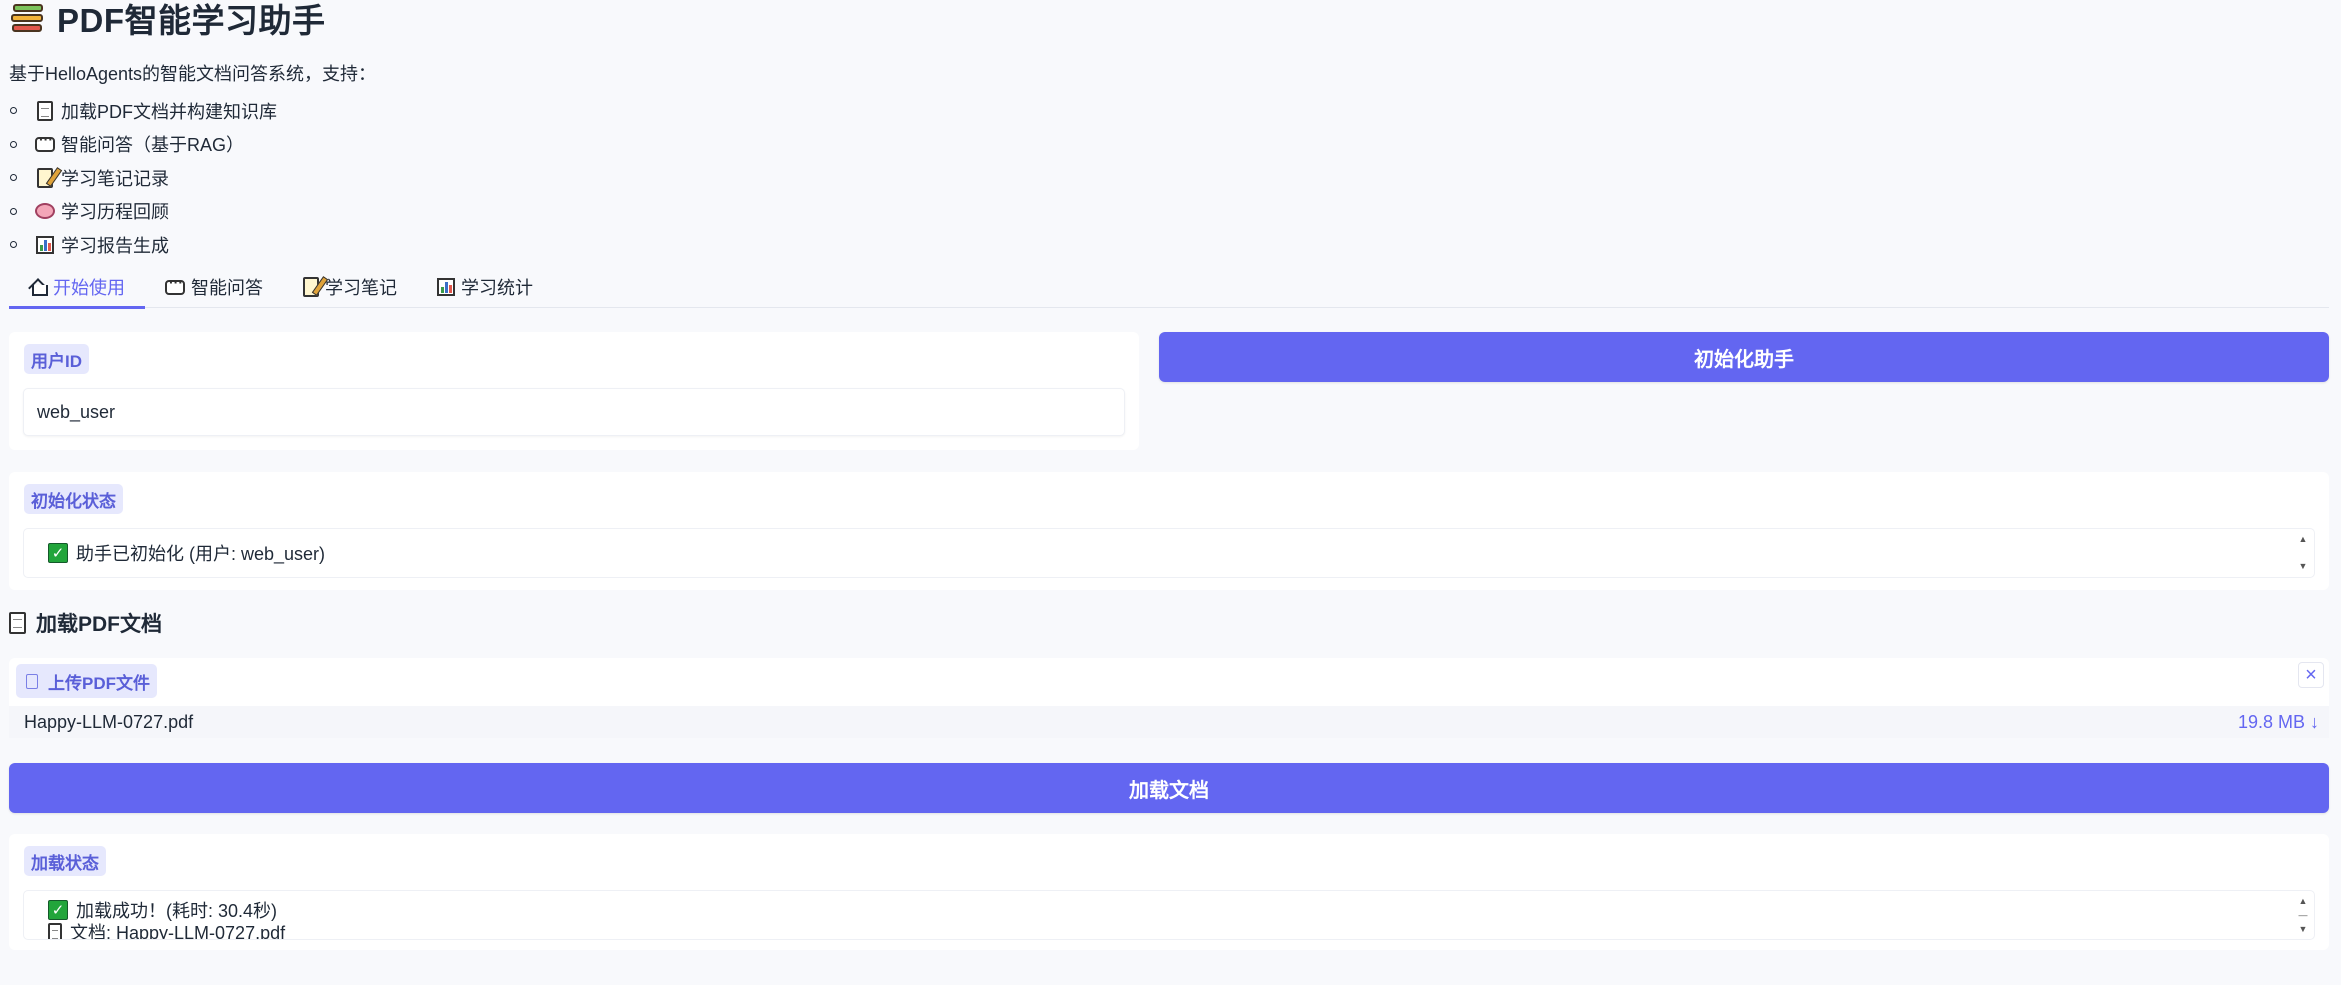  I want to click on load-status-line: 文档: Happy-LLM-0727.pdf, so click(1181, 930).